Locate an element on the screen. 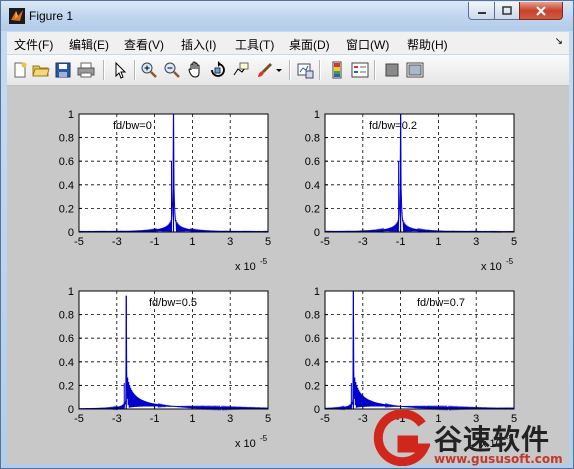  watermark-logo-icon is located at coordinates (401, 438).